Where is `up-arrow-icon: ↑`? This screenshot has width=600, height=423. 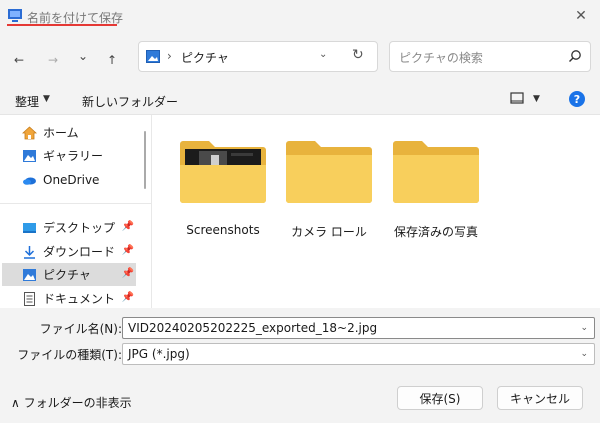 up-arrow-icon: ↑ is located at coordinates (112, 60).